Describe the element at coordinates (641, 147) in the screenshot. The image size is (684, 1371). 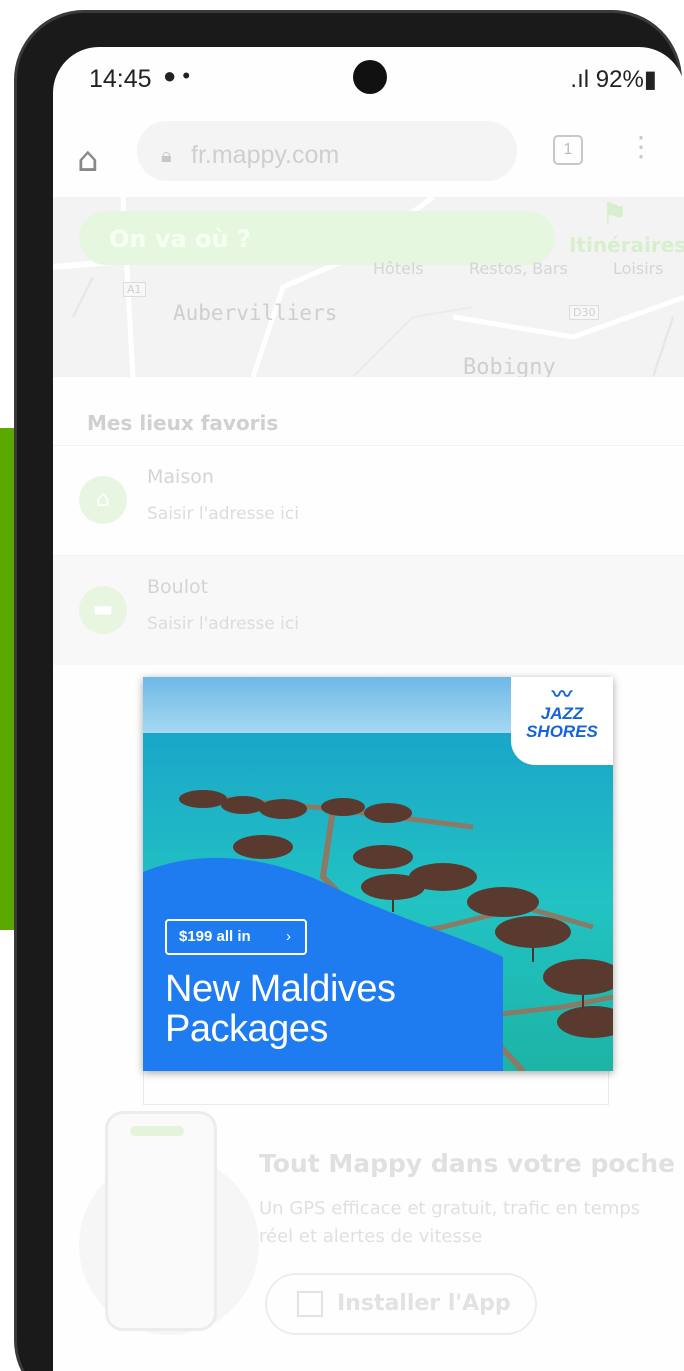
I see `overflow-menu-icon: ⋮` at that location.